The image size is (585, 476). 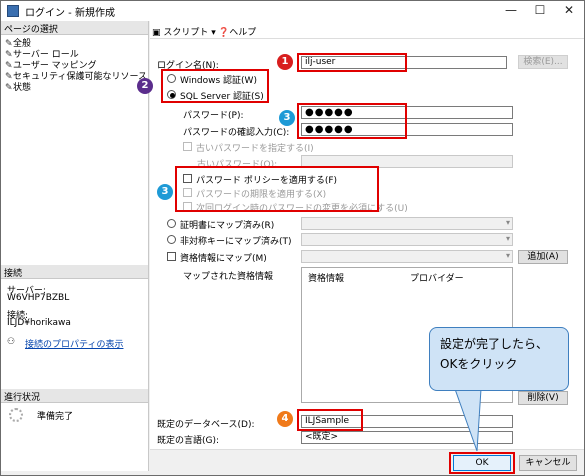 I want to click on cred-dropdown, so click(x=407, y=256).